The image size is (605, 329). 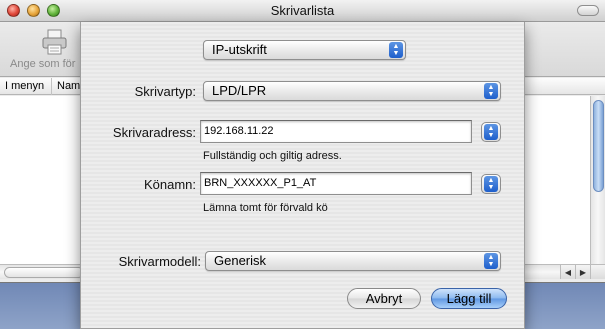 I want to click on queue-hint: Lämna tomt för förvald kö, so click(x=265, y=208).